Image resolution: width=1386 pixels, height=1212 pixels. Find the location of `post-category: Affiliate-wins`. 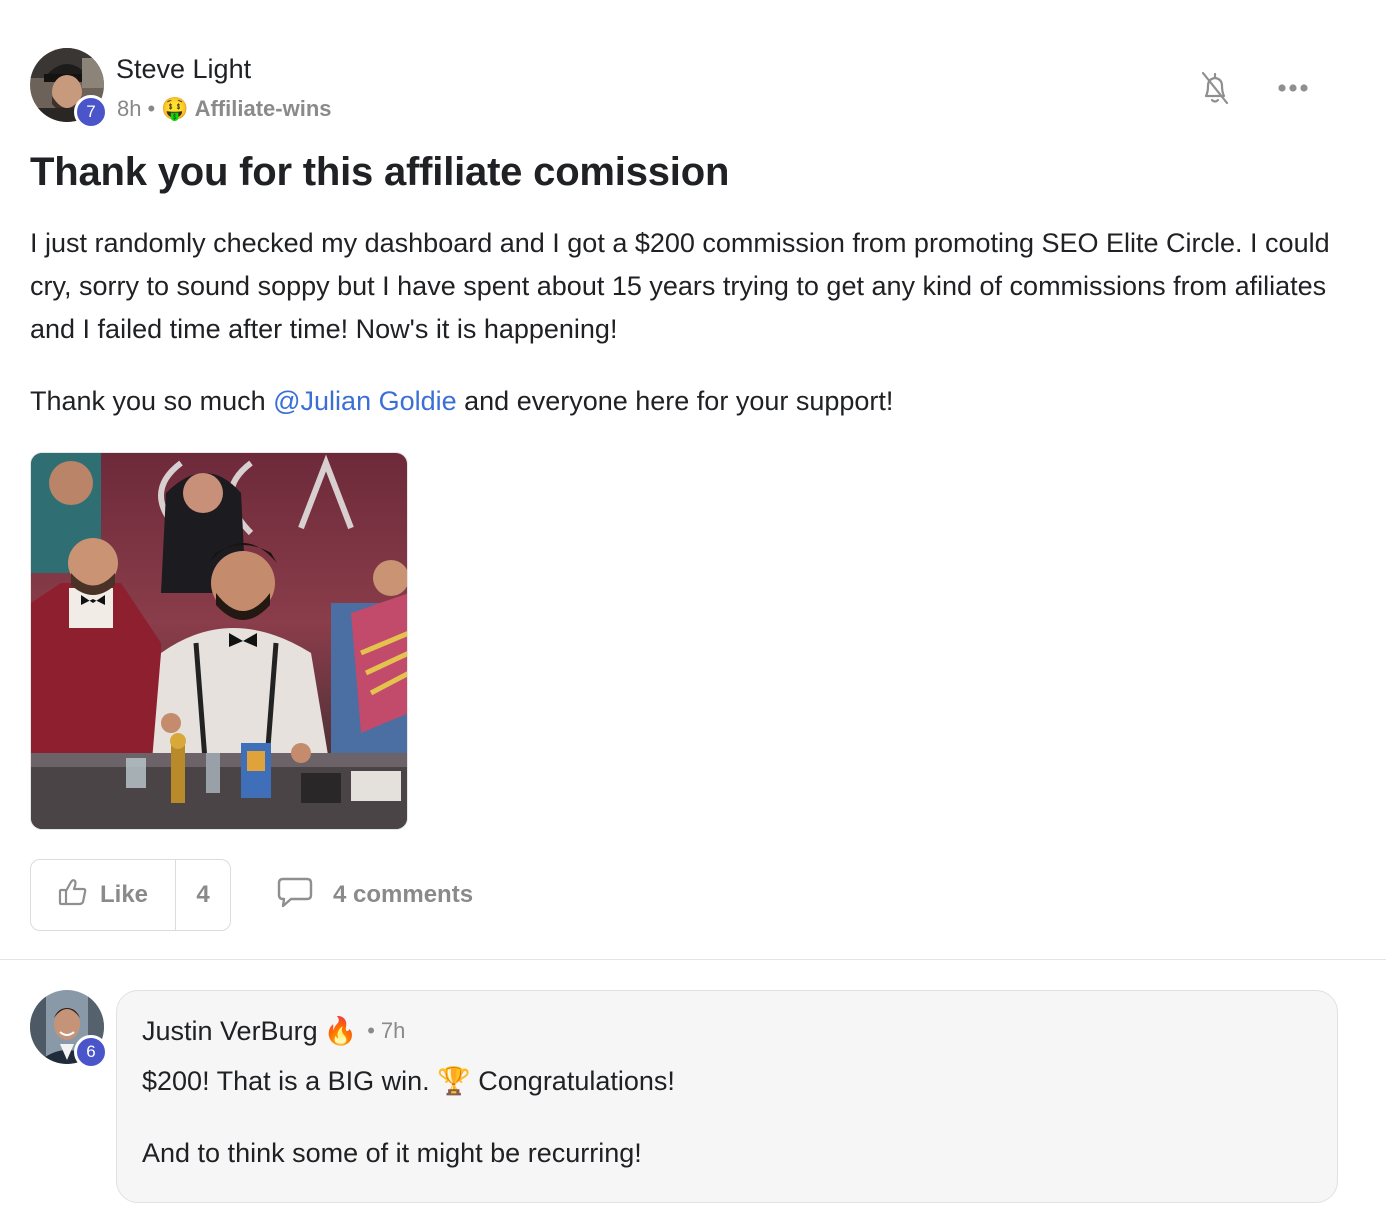

post-category: Affiliate-wins is located at coordinates (263, 109).